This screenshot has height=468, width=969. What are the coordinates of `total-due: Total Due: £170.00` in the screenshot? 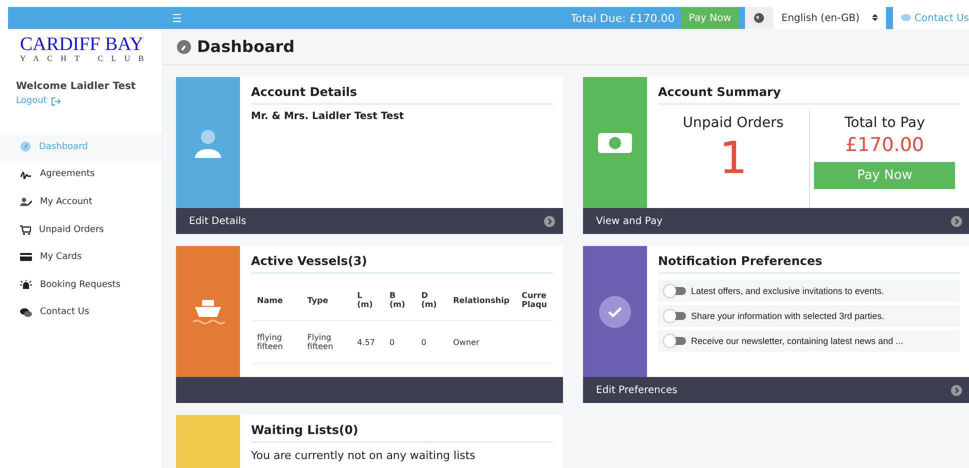 It's located at (622, 18).